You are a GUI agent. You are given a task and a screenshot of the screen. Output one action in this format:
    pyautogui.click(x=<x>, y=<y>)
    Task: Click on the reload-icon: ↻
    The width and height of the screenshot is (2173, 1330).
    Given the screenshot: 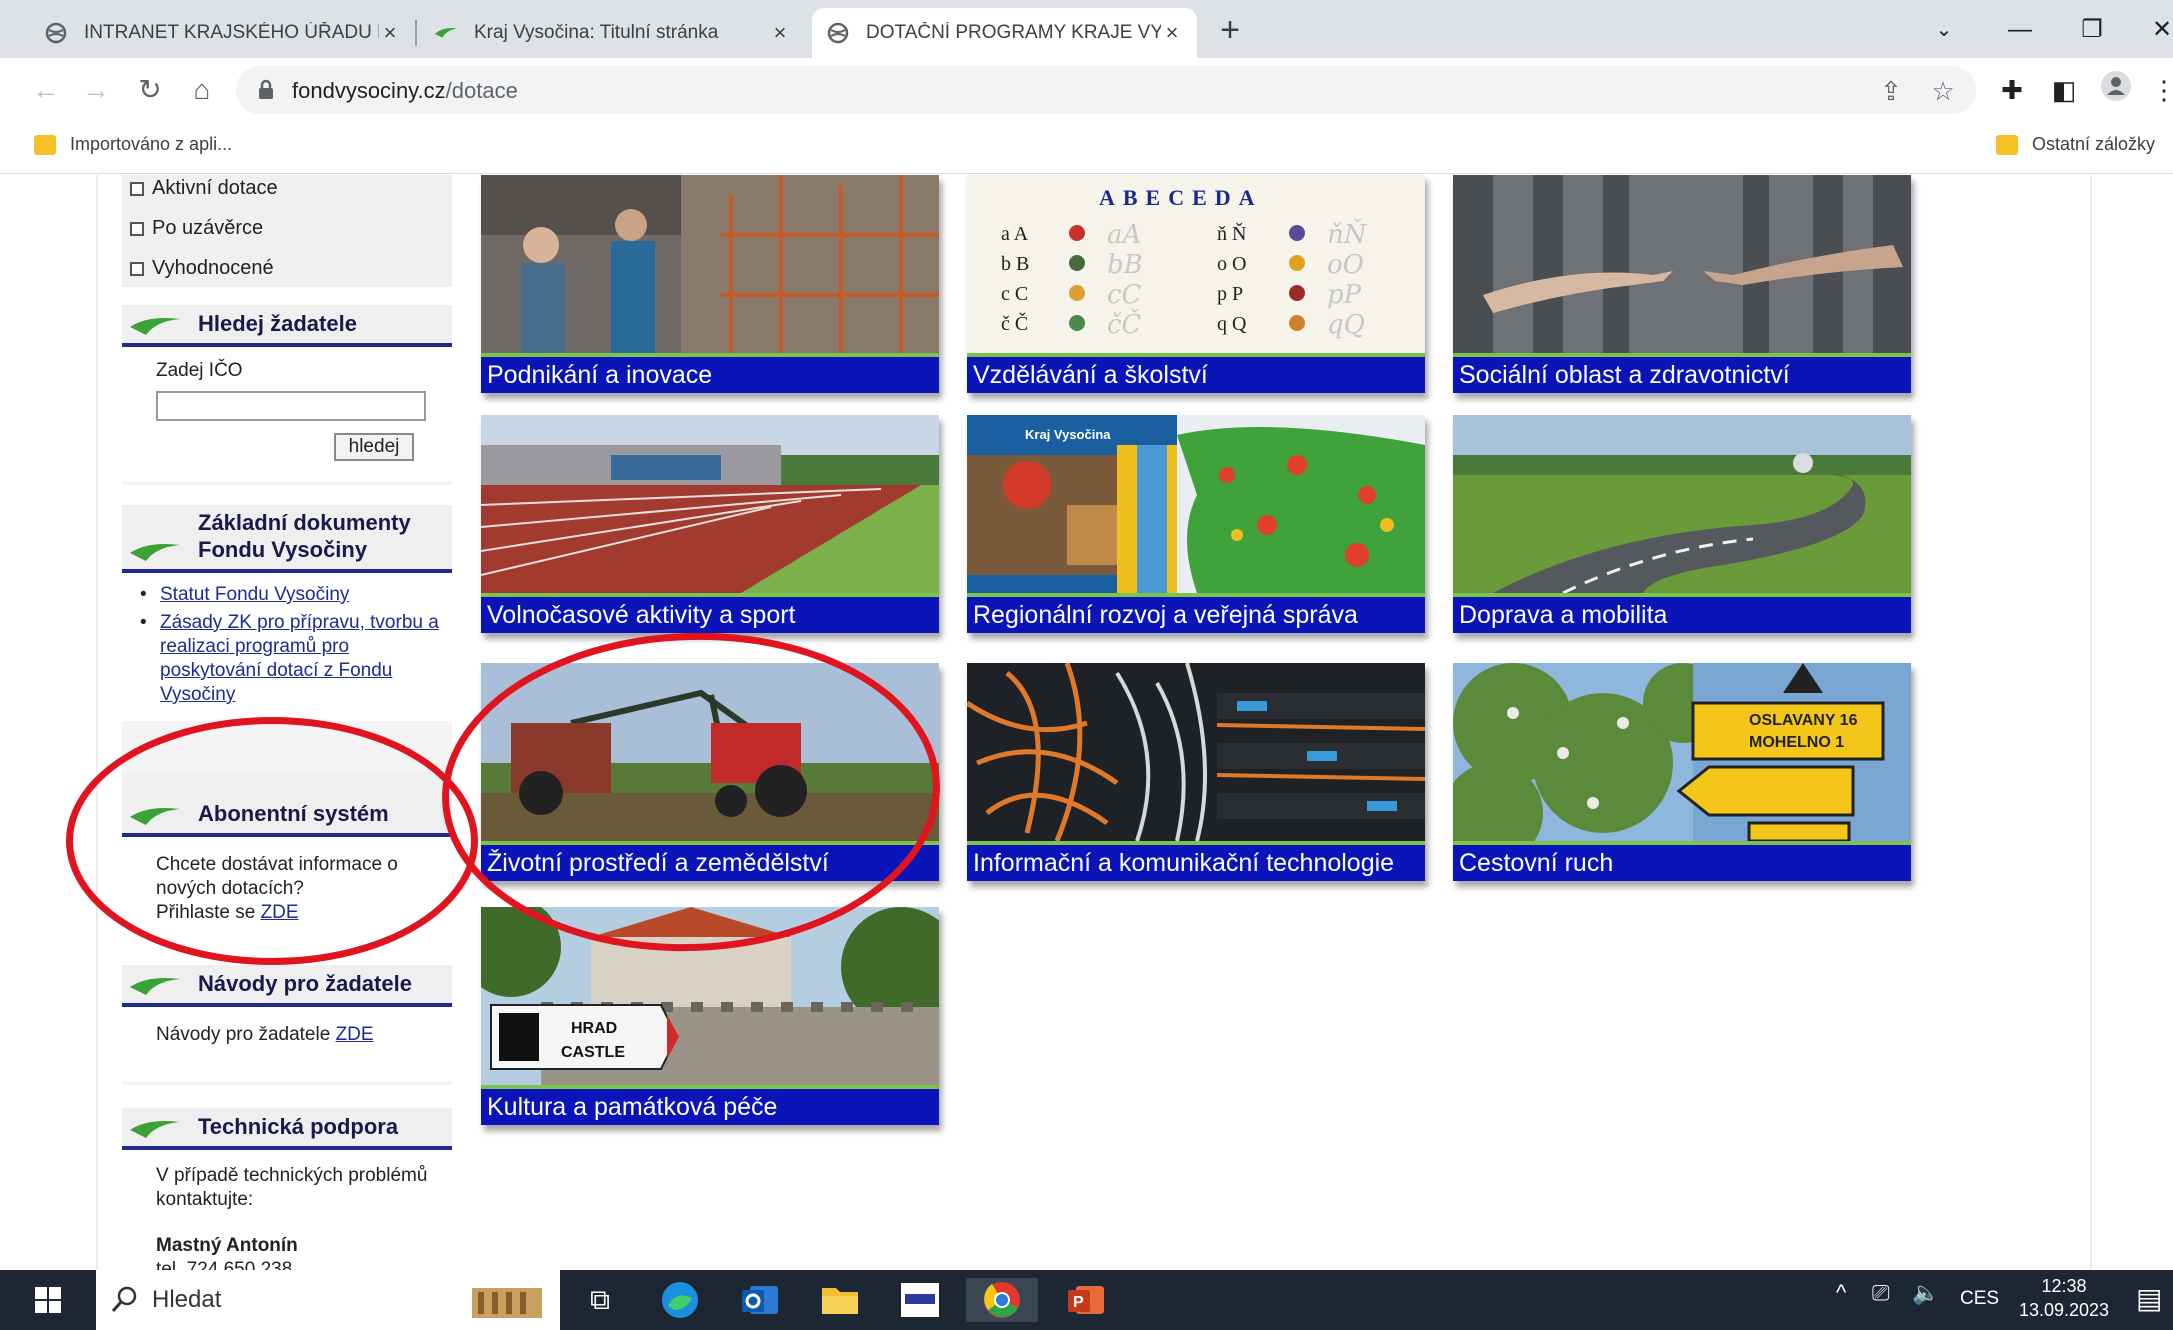 What is the action you would take?
    pyautogui.click(x=150, y=90)
    